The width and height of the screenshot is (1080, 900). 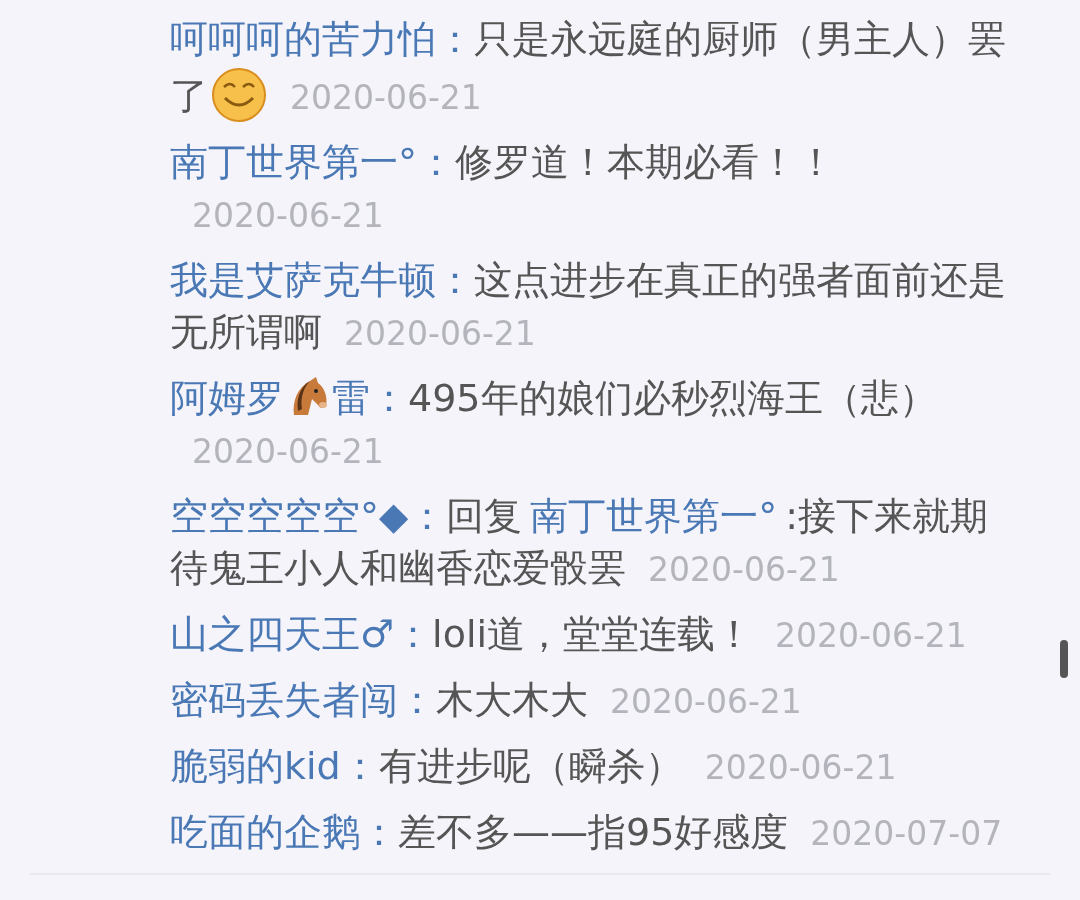 I want to click on username-link: 雷：, so click(x=370, y=398).